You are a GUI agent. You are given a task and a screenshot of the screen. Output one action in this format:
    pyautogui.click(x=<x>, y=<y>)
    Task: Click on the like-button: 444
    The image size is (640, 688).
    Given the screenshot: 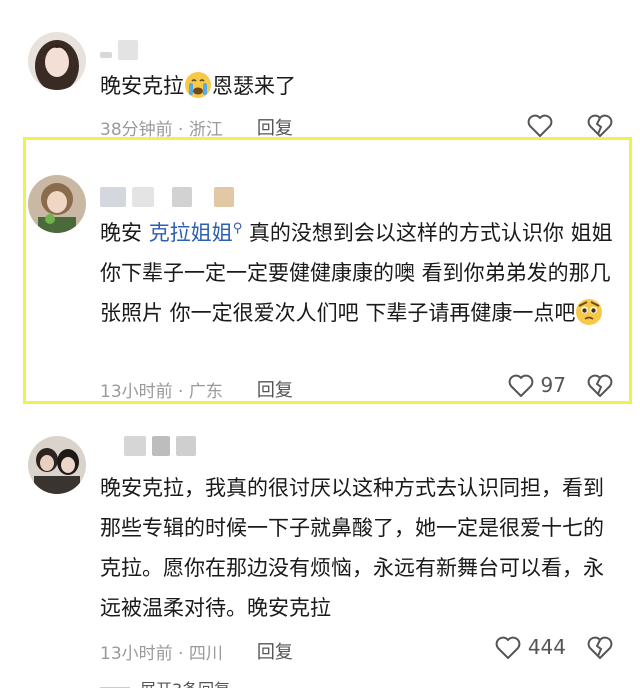 What is the action you would take?
    pyautogui.click(x=530, y=647)
    